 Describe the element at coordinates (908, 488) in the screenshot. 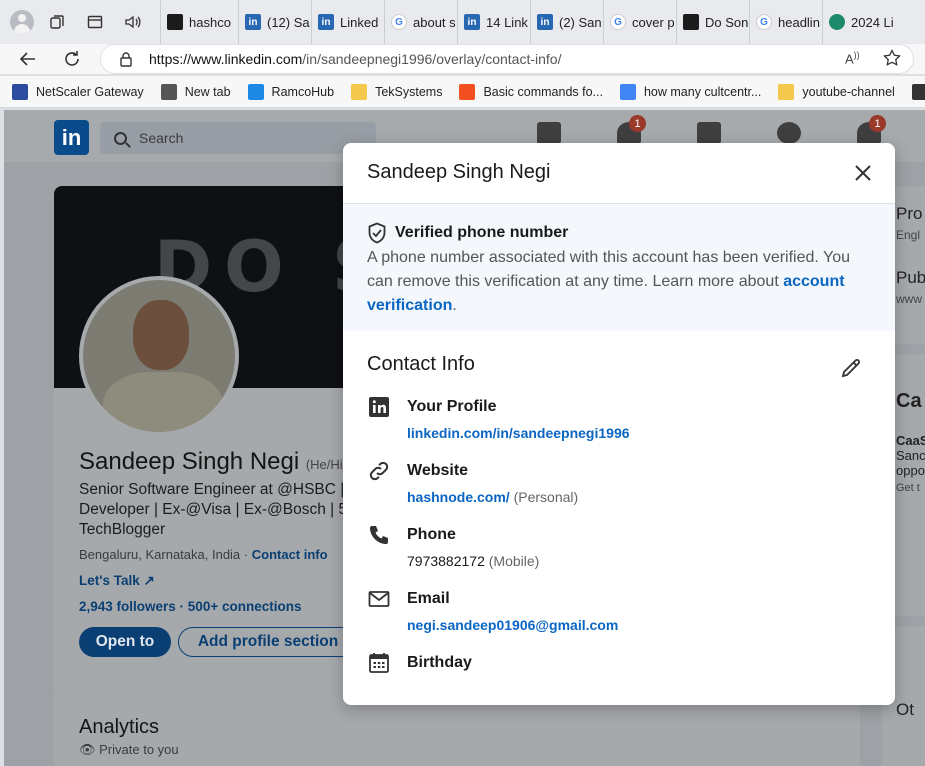

I see `rc-text: Get t` at that location.